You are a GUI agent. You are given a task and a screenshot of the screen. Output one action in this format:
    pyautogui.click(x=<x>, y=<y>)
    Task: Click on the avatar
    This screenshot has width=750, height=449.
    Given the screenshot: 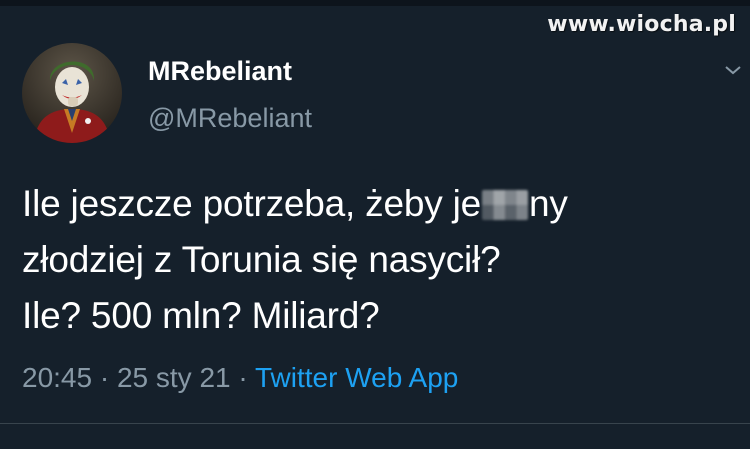 What is the action you would take?
    pyautogui.click(x=72, y=93)
    